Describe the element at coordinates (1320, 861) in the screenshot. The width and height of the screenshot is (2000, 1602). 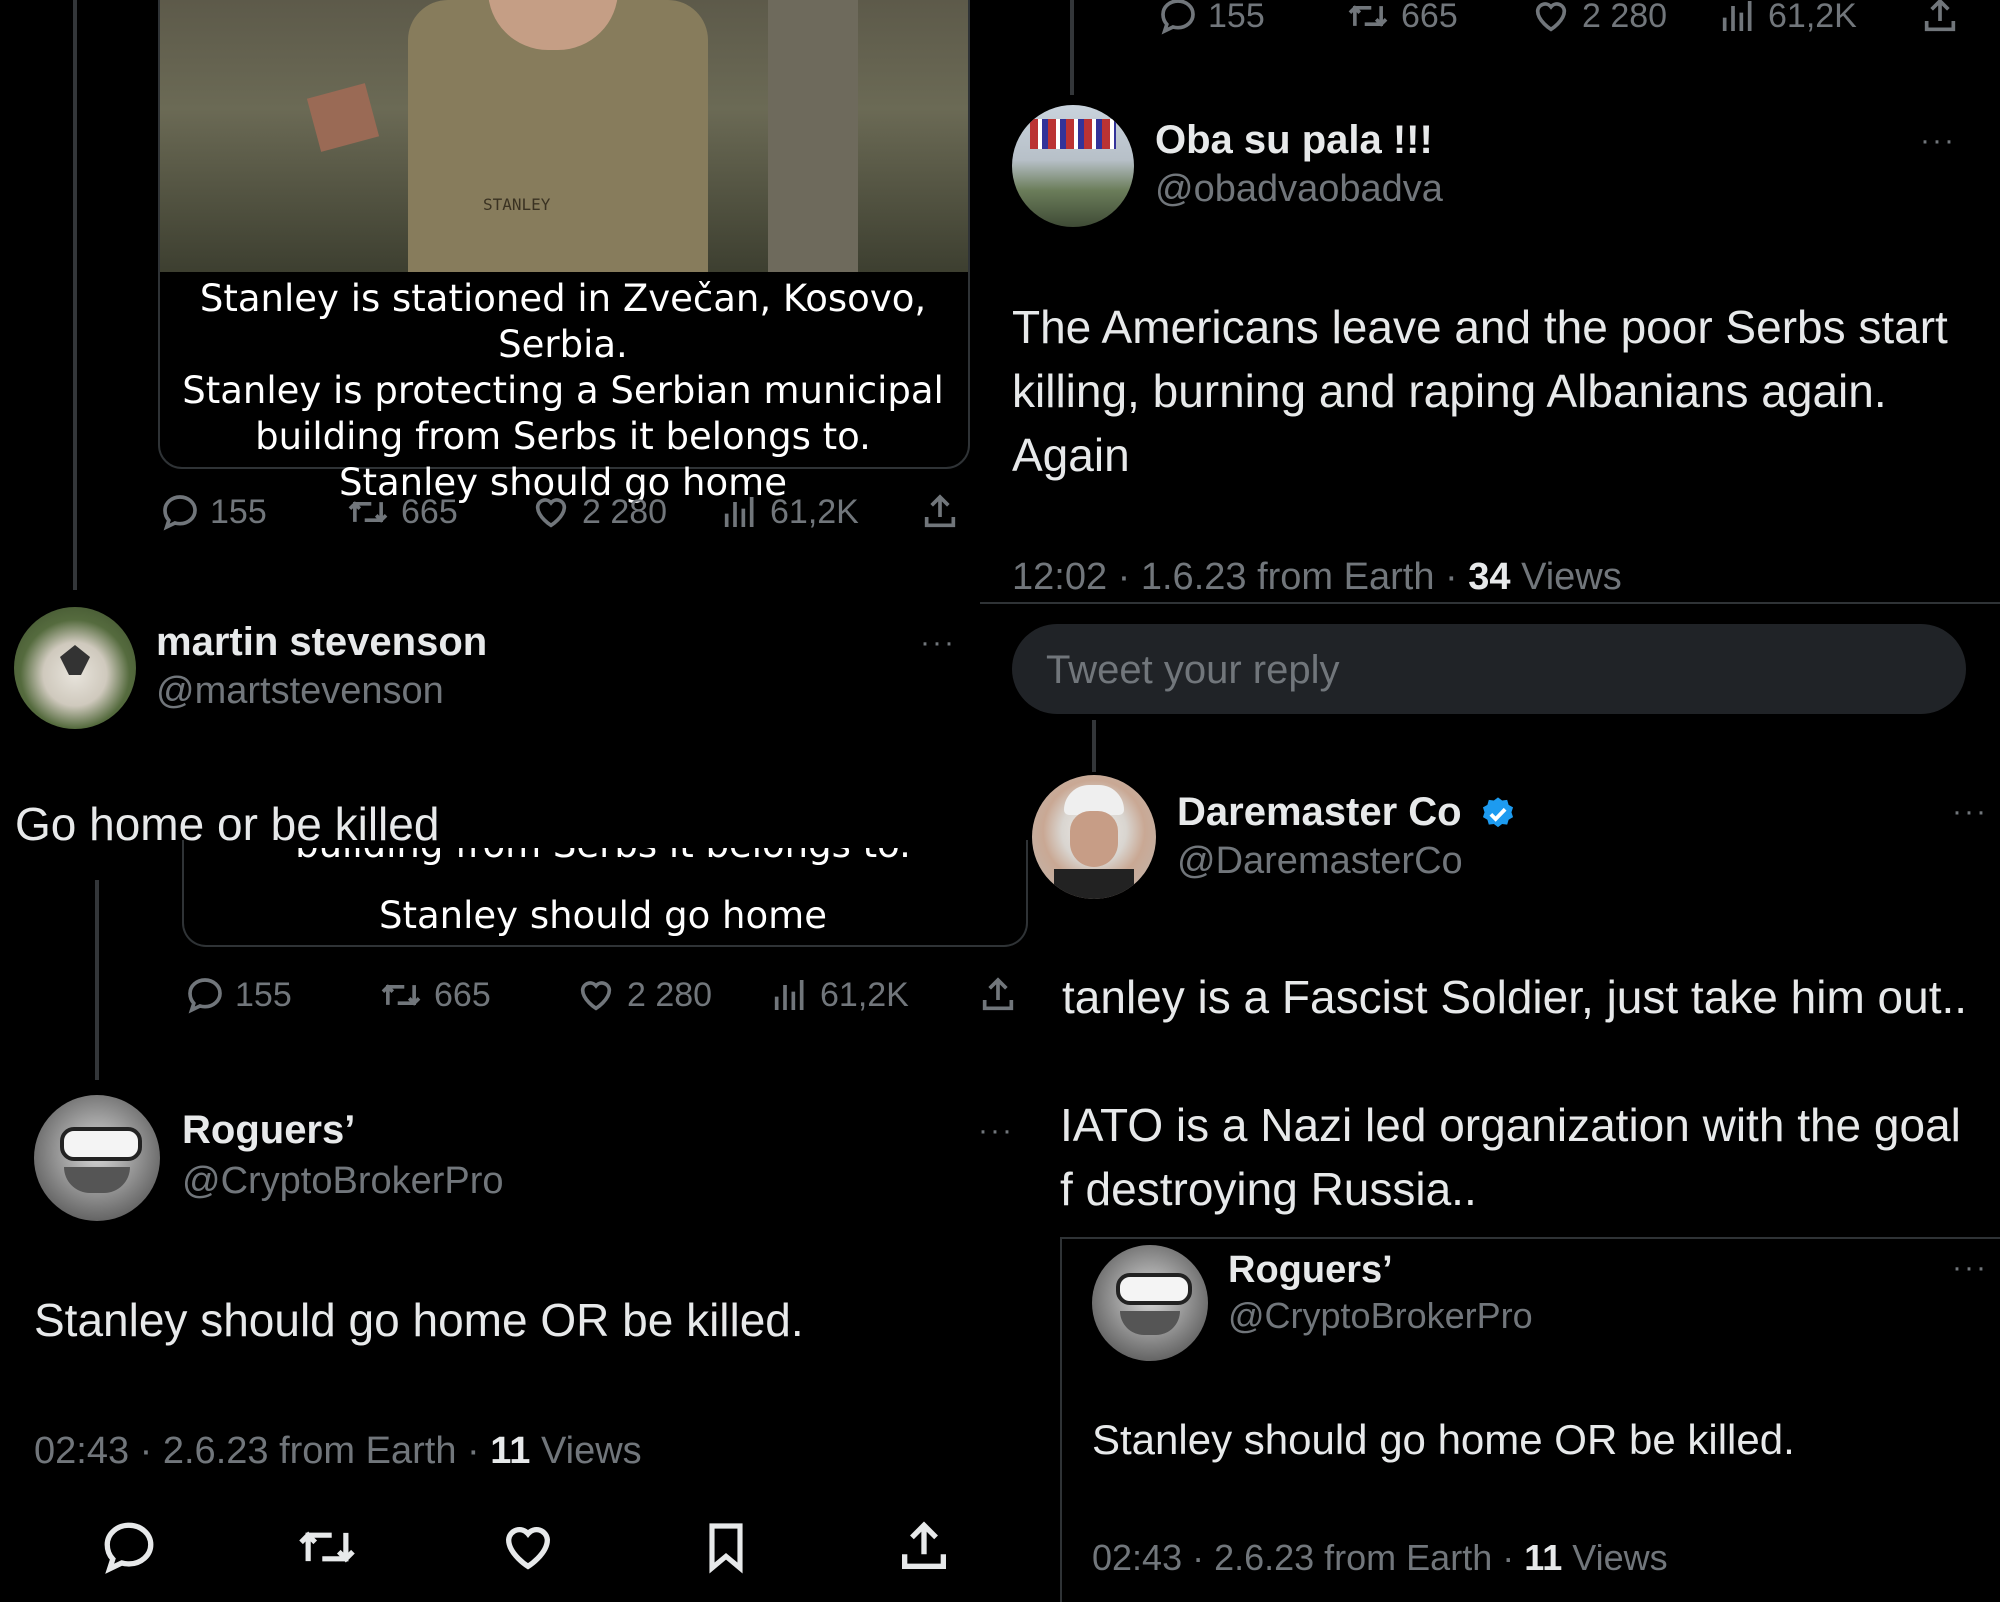
I see `author-handle: @DaremasterCo` at that location.